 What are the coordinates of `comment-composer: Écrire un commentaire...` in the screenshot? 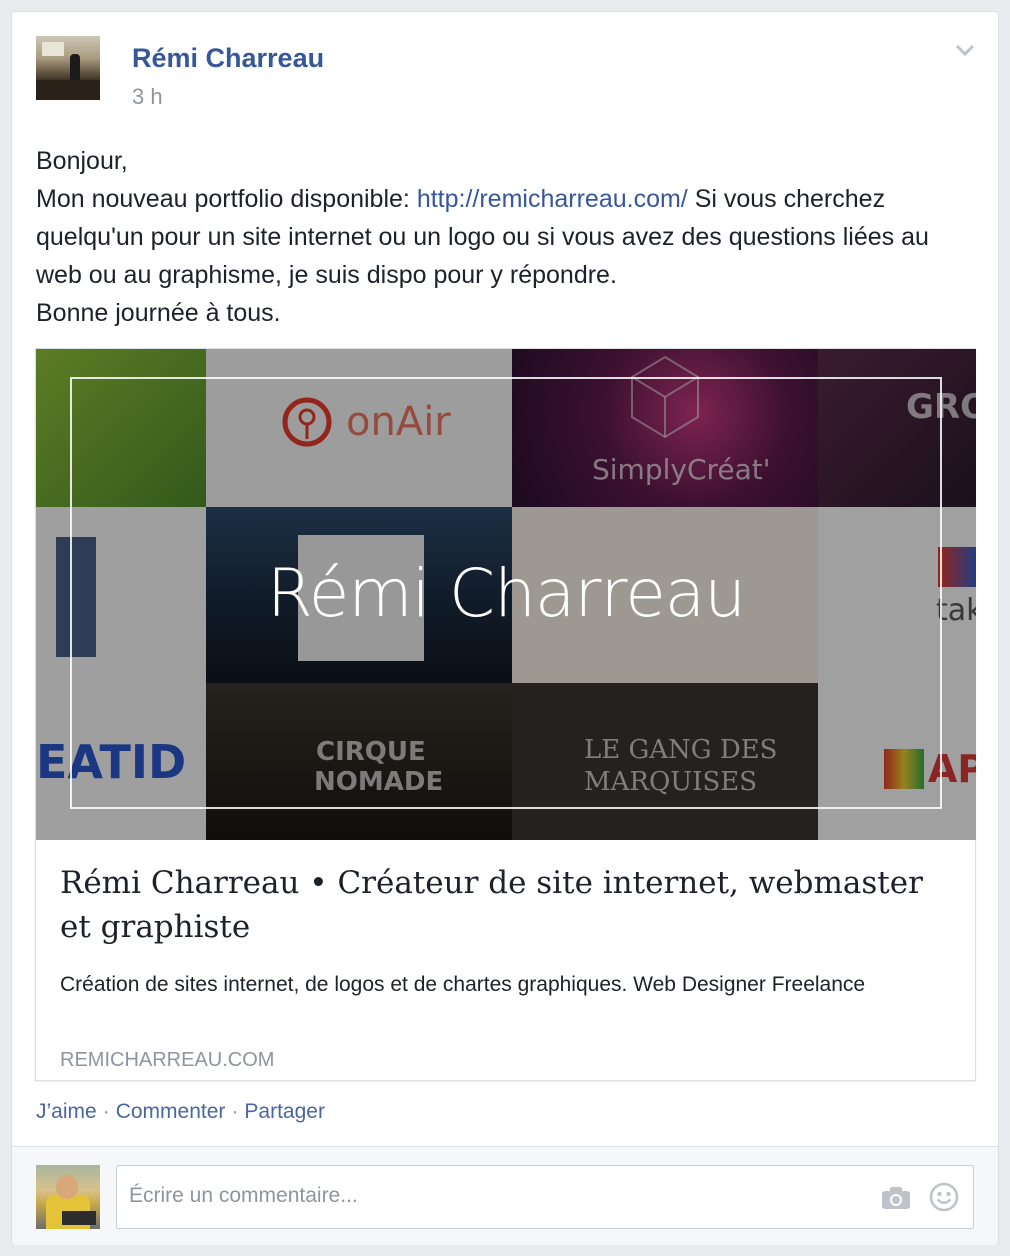 It's located at (505, 1195).